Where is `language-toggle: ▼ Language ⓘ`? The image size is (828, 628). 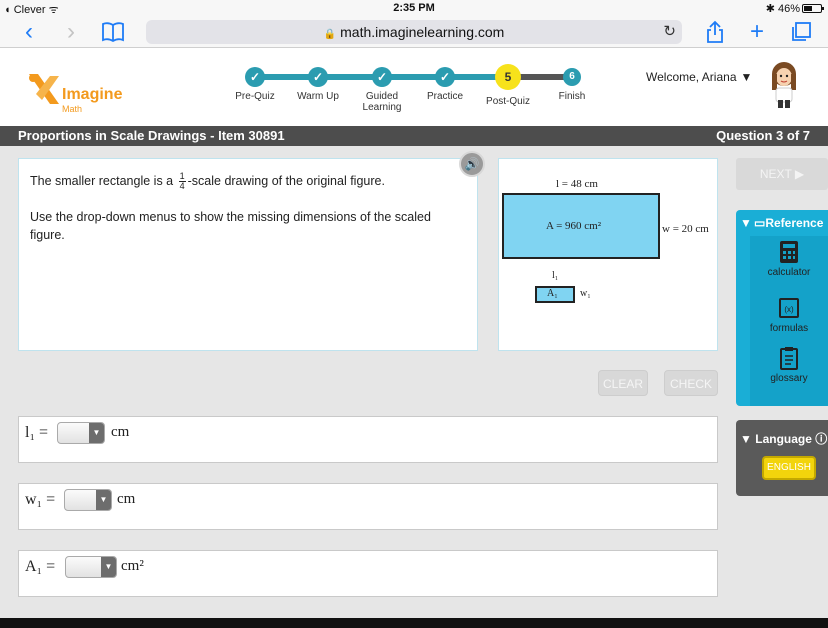
language-toggle: ▼ Language ⓘ is located at coordinates (783, 438).